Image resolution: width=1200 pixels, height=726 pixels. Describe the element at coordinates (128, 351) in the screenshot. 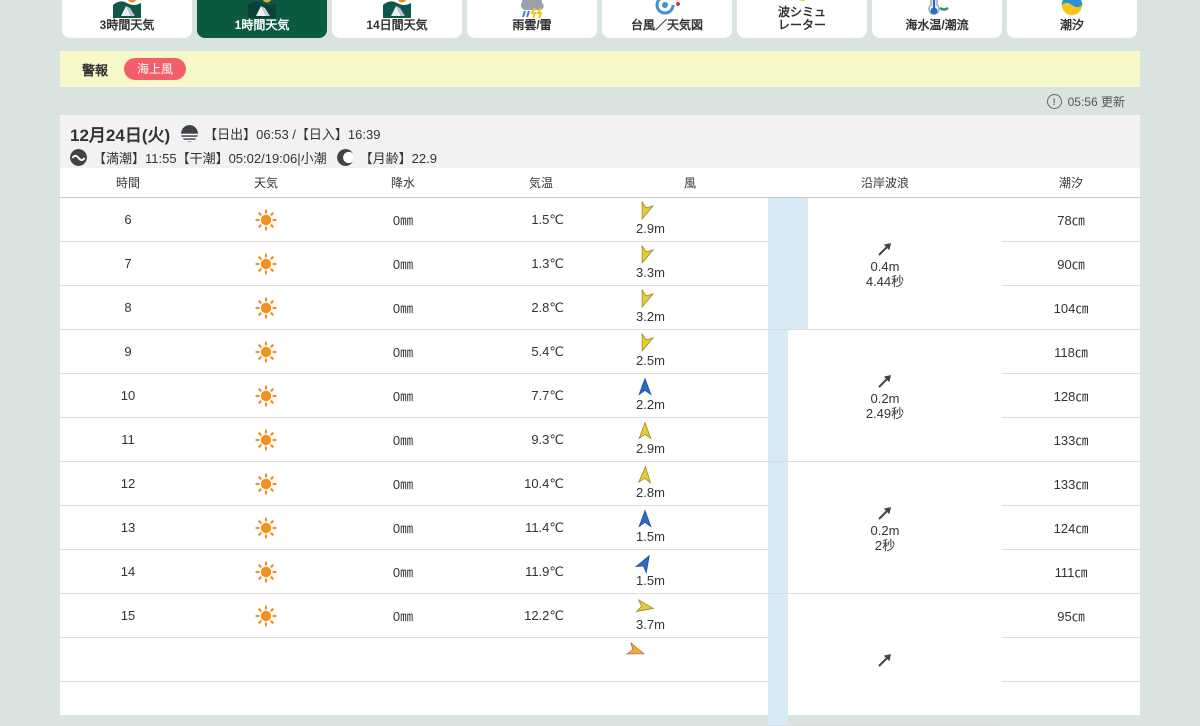

I see `time-cell: 9` at that location.